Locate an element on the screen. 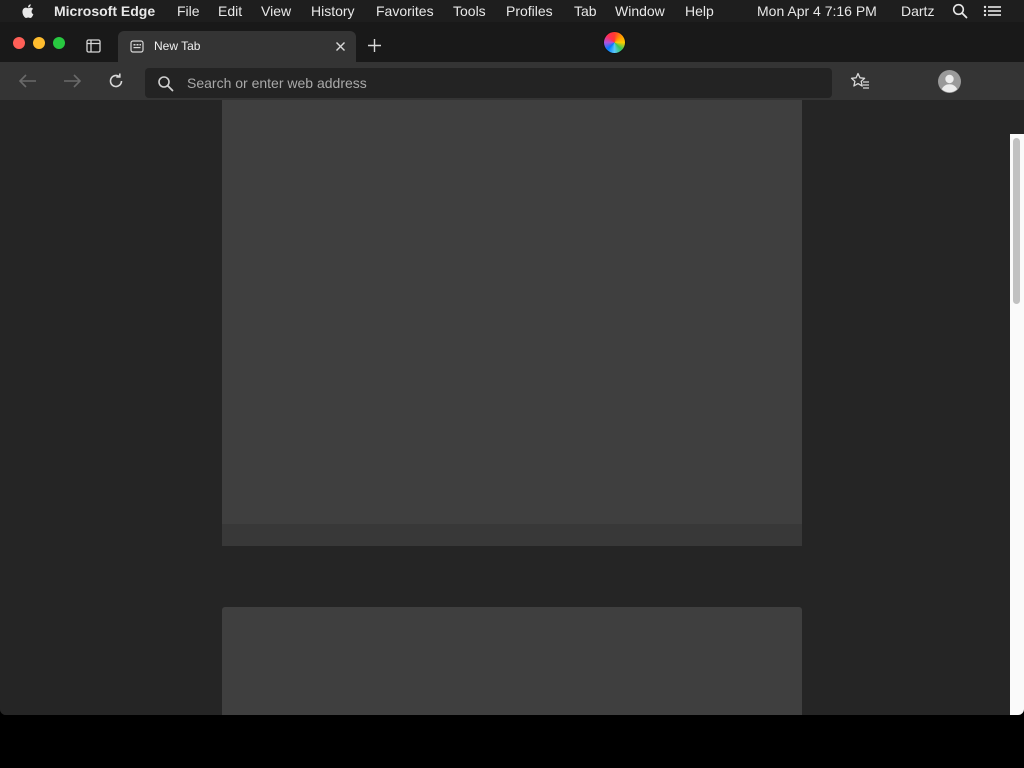 Image resolution: width=1024 pixels, height=768 pixels. menu-edit: Edit is located at coordinates (230, 11).